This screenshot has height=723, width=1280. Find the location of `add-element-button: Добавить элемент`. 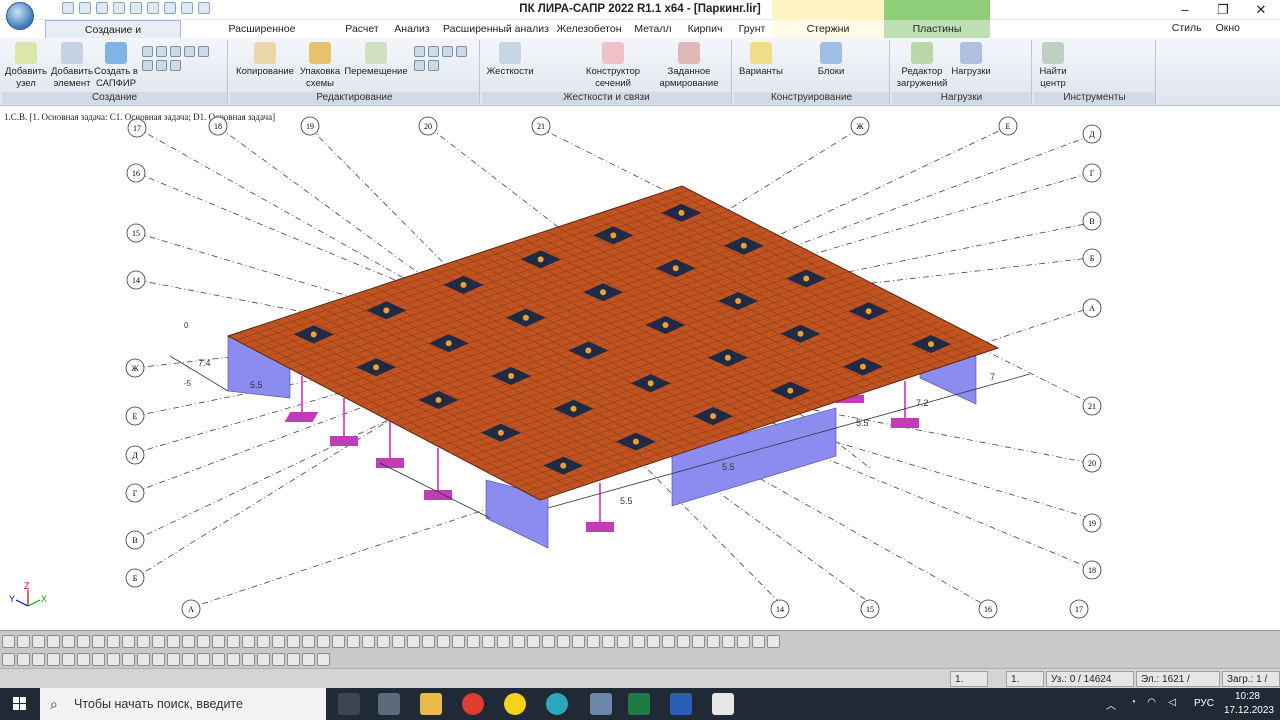

add-element-button: Добавить элемент is located at coordinates (72, 66).